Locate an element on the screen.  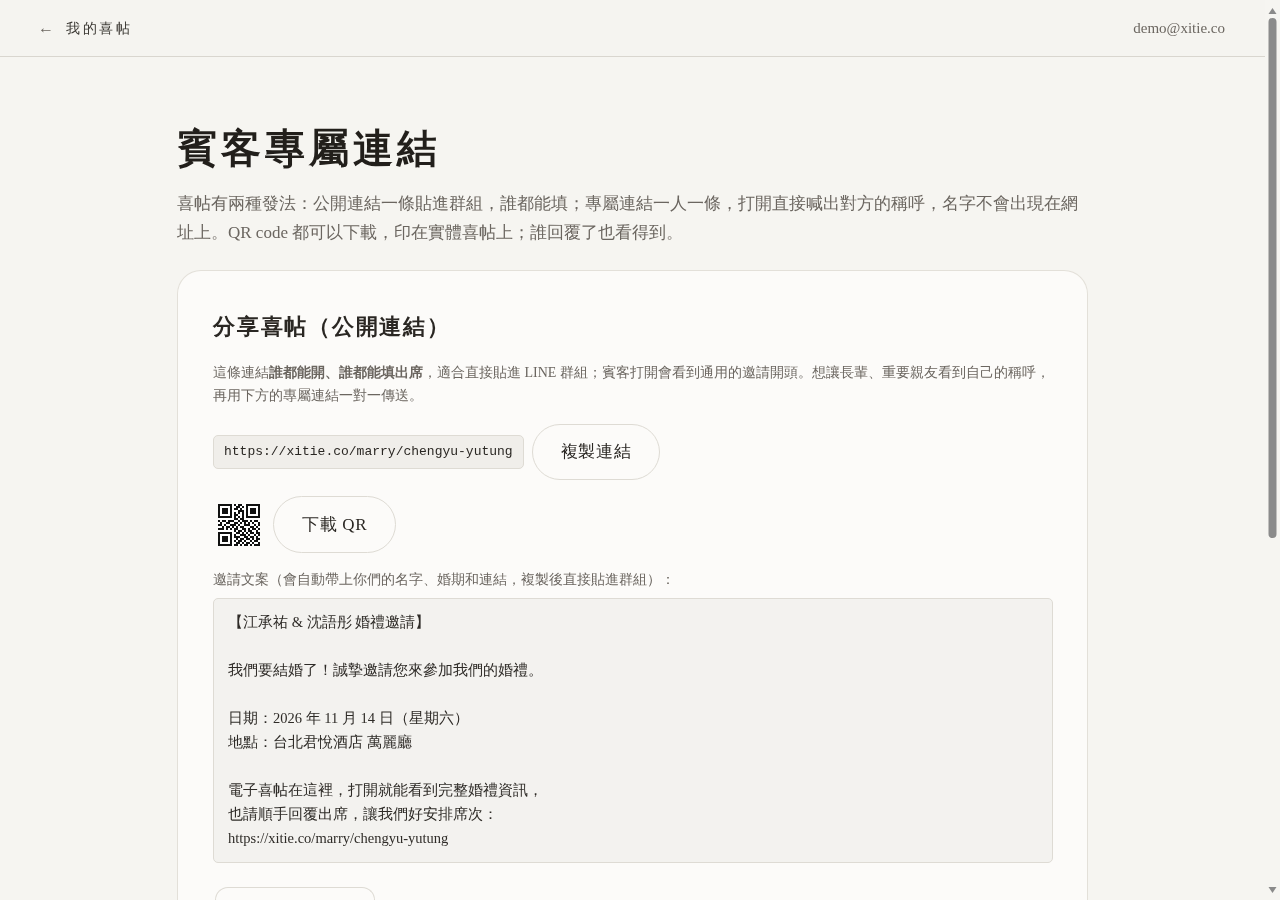
intro-paragraph: 喜帖有兩種發法：公開連結一條貼進群組，誰都能填；專屬連結一人一條，打開直接喊出對方的稱呼，名字不會出現在網址上。QR code 都可以下載，印在實體喜帖上；誰回覆了也看得到。 is located at coordinates (628, 218).